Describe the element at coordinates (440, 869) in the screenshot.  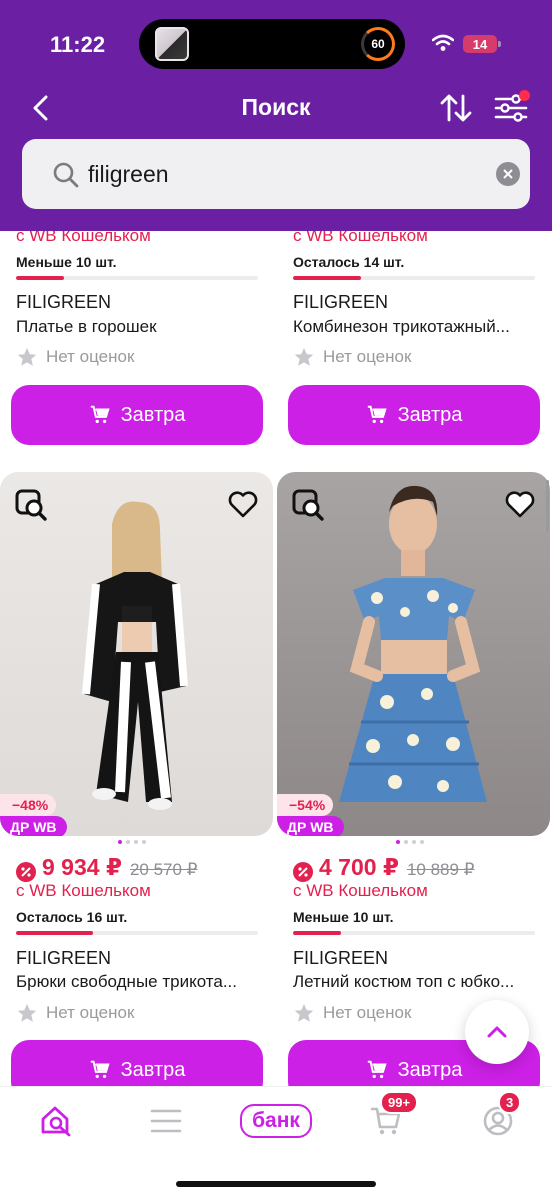
I see `old-price: 10 889 ₽` at that location.